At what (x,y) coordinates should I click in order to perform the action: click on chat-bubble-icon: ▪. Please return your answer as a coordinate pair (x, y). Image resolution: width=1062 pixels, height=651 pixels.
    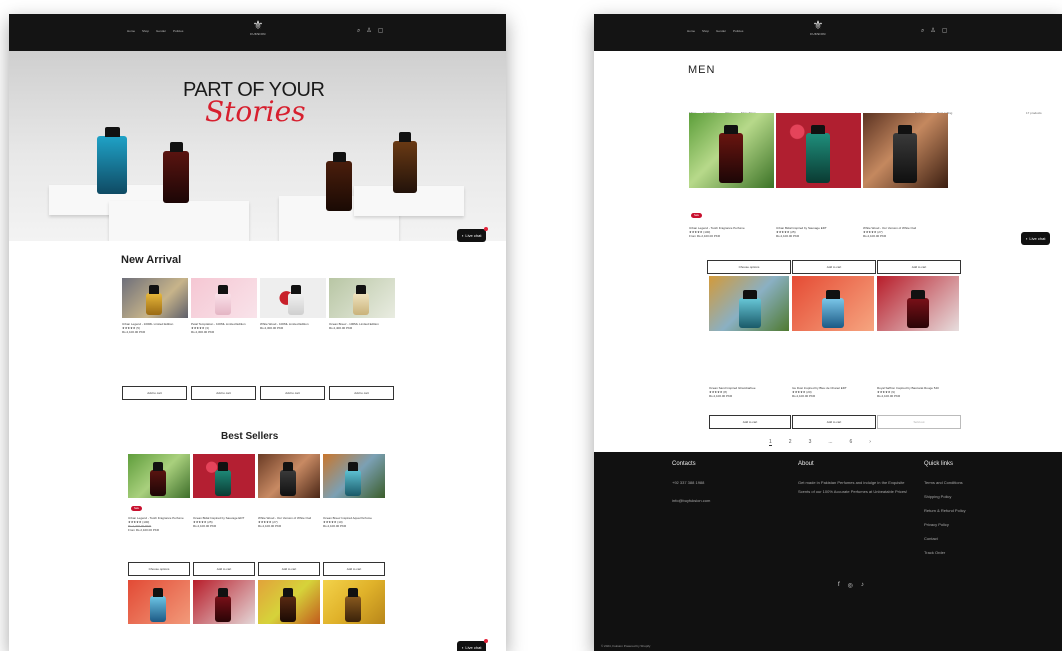
    Looking at the image, I should click on (1027, 238).